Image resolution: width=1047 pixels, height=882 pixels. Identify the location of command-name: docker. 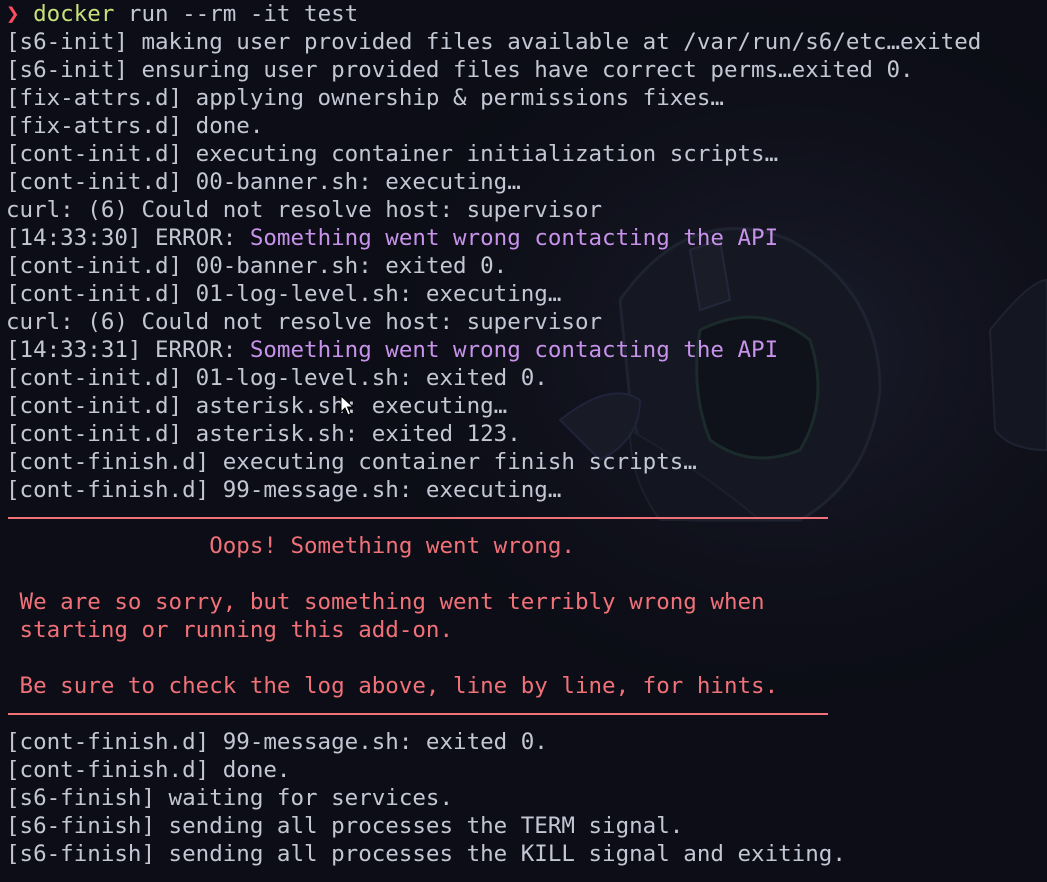
(74, 14).